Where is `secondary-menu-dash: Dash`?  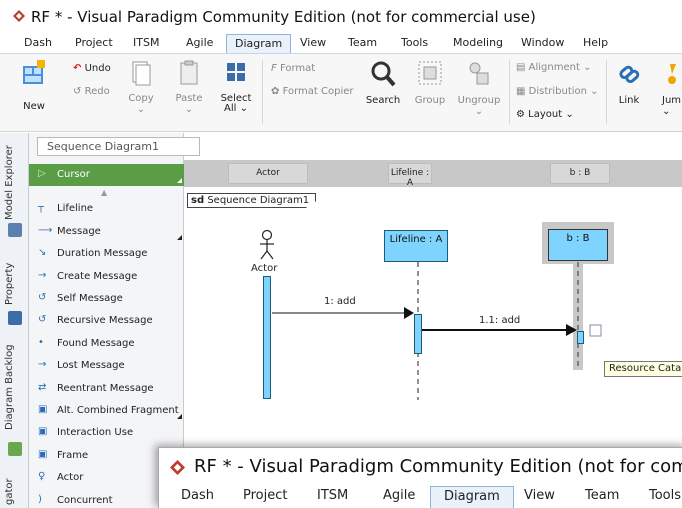
secondary-menu-dash: Dash is located at coordinates (197, 495).